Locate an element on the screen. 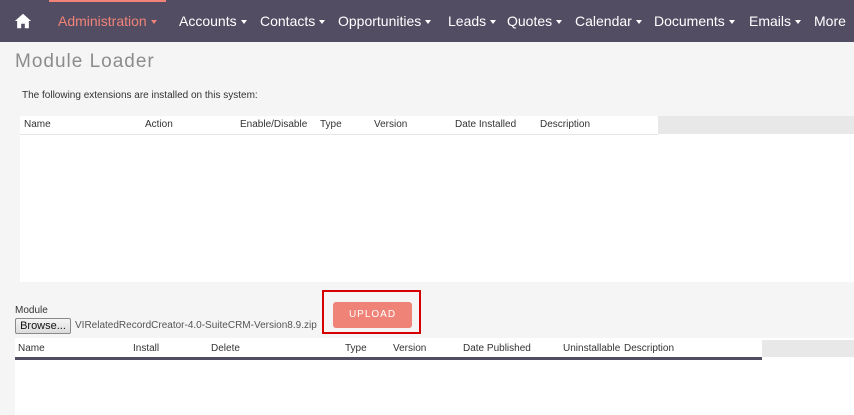 The image size is (854, 415). nav-more: More is located at coordinates (830, 21).